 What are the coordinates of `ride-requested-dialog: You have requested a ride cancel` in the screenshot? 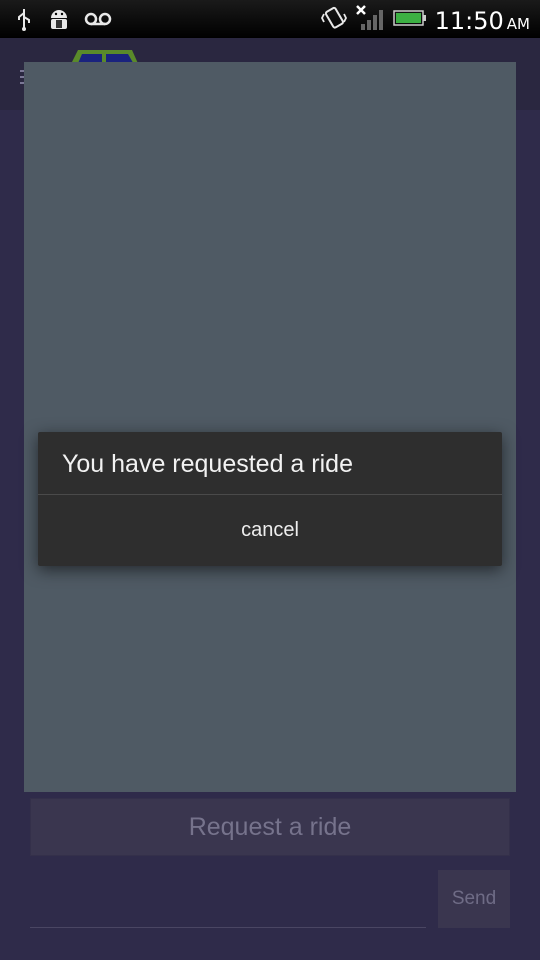 It's located at (270, 499).